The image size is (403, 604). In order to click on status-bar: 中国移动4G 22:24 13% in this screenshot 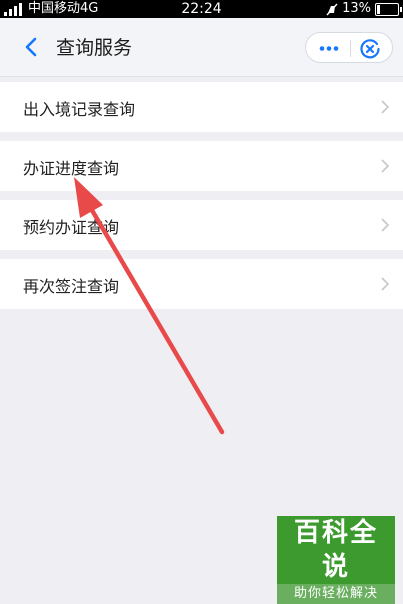, I will do `click(201, 9)`.